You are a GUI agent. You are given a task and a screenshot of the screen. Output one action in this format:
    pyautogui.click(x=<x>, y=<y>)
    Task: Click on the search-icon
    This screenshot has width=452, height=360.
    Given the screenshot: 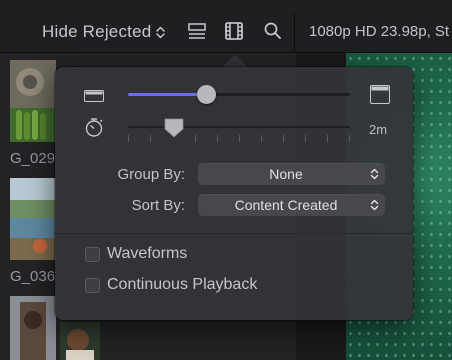 What is the action you would take?
    pyautogui.click(x=273, y=31)
    